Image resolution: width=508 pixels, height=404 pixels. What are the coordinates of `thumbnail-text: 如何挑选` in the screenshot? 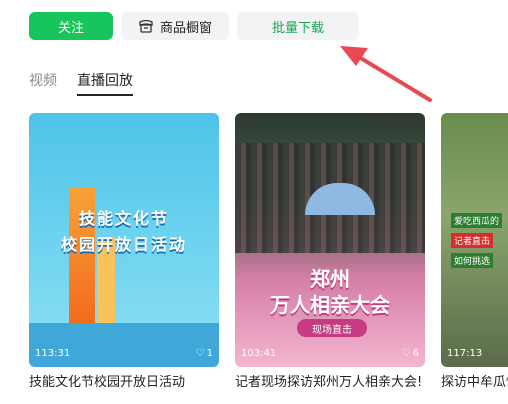 It's located at (472, 260).